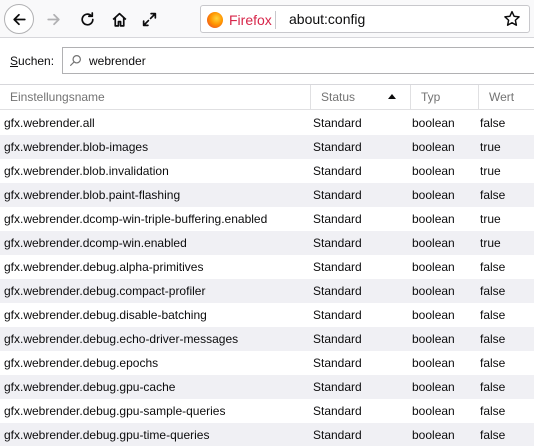 The image size is (534, 446). What do you see at coordinates (267, 123) in the screenshot?
I see `table-row: gfx.webrender.all Standard boolean false` at bounding box center [267, 123].